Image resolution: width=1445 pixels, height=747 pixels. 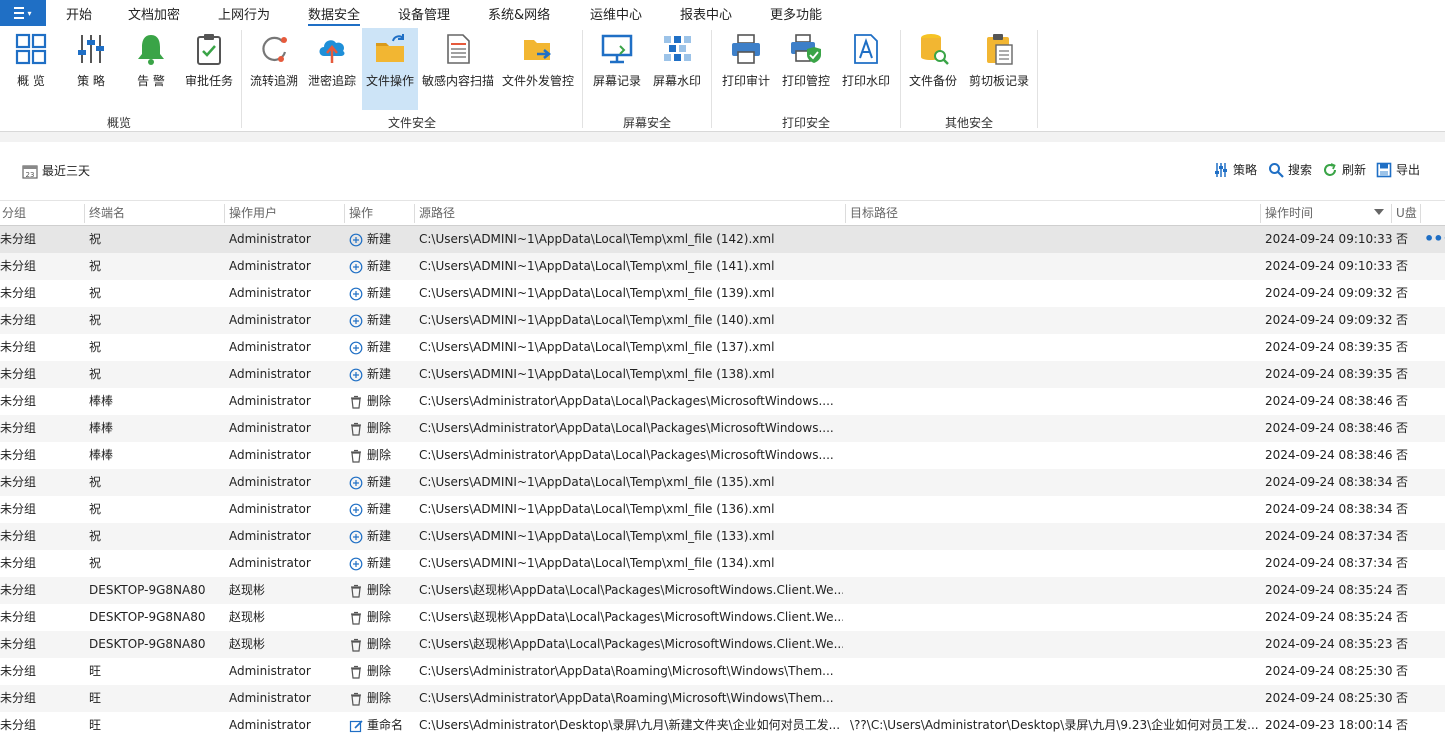 What do you see at coordinates (1329, 266) in the screenshot?
I see `cell-time: 2024-09-24 09:10:33` at bounding box center [1329, 266].